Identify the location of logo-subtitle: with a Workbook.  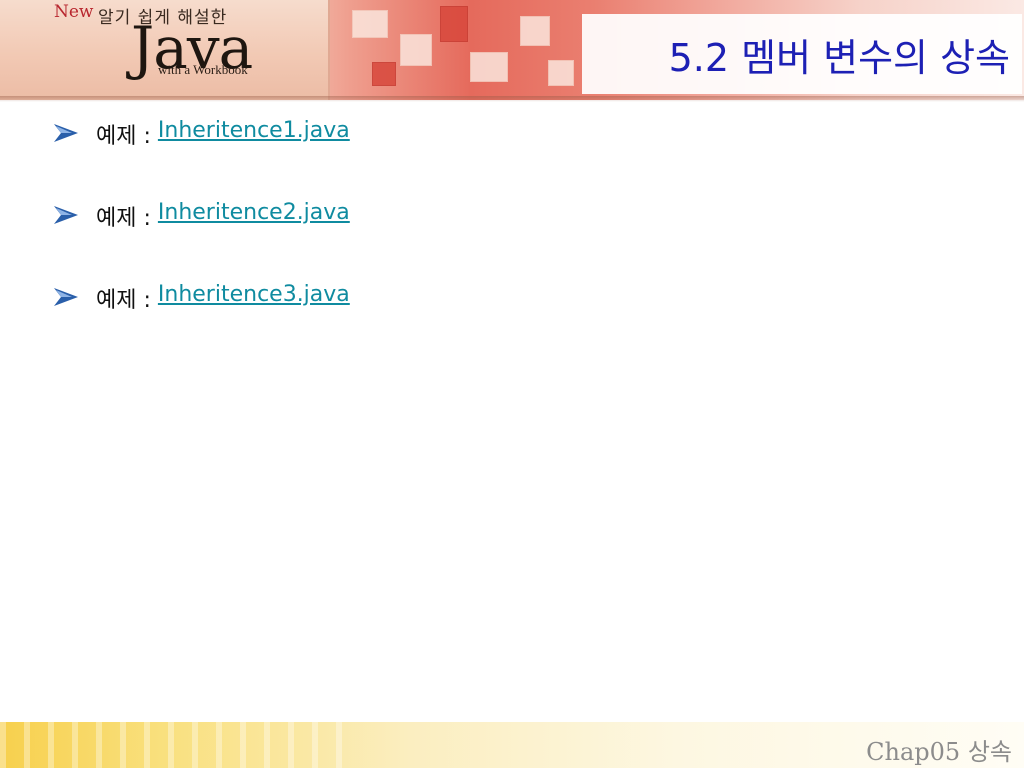
(203, 69).